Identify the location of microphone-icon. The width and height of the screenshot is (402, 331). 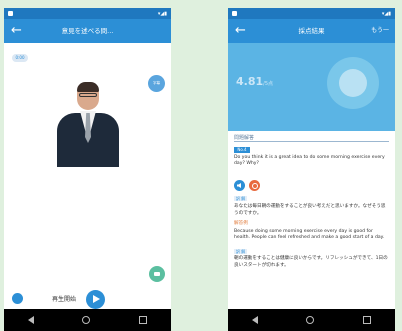
(157, 274).